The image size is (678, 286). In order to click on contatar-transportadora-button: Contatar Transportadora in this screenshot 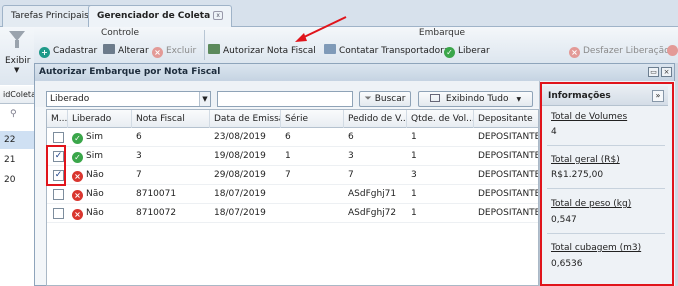, I will do `click(386, 51)`.